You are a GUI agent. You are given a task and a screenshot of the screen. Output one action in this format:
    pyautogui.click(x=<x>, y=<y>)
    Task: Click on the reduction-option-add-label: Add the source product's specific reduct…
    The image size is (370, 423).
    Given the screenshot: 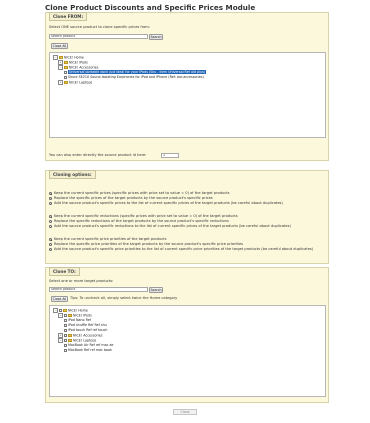 What is the action you would take?
    pyautogui.click(x=172, y=226)
    